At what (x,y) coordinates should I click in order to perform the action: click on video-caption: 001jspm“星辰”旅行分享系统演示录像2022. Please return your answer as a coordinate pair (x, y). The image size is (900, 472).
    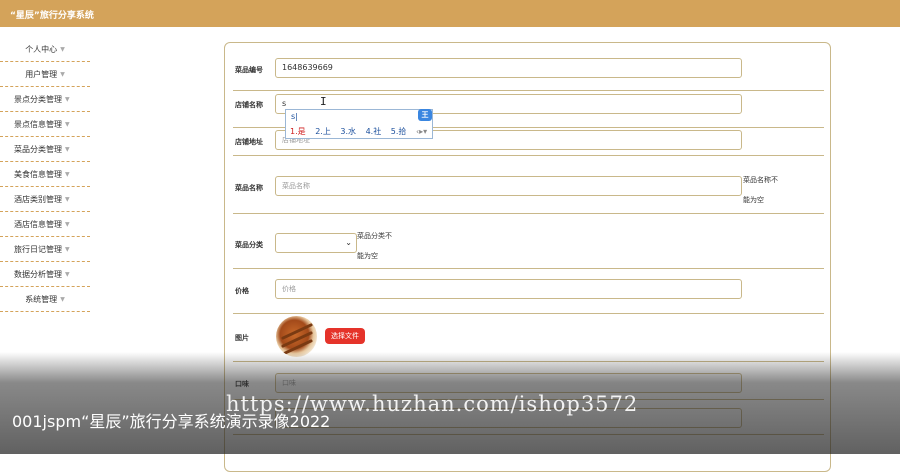
    Looking at the image, I should click on (171, 421).